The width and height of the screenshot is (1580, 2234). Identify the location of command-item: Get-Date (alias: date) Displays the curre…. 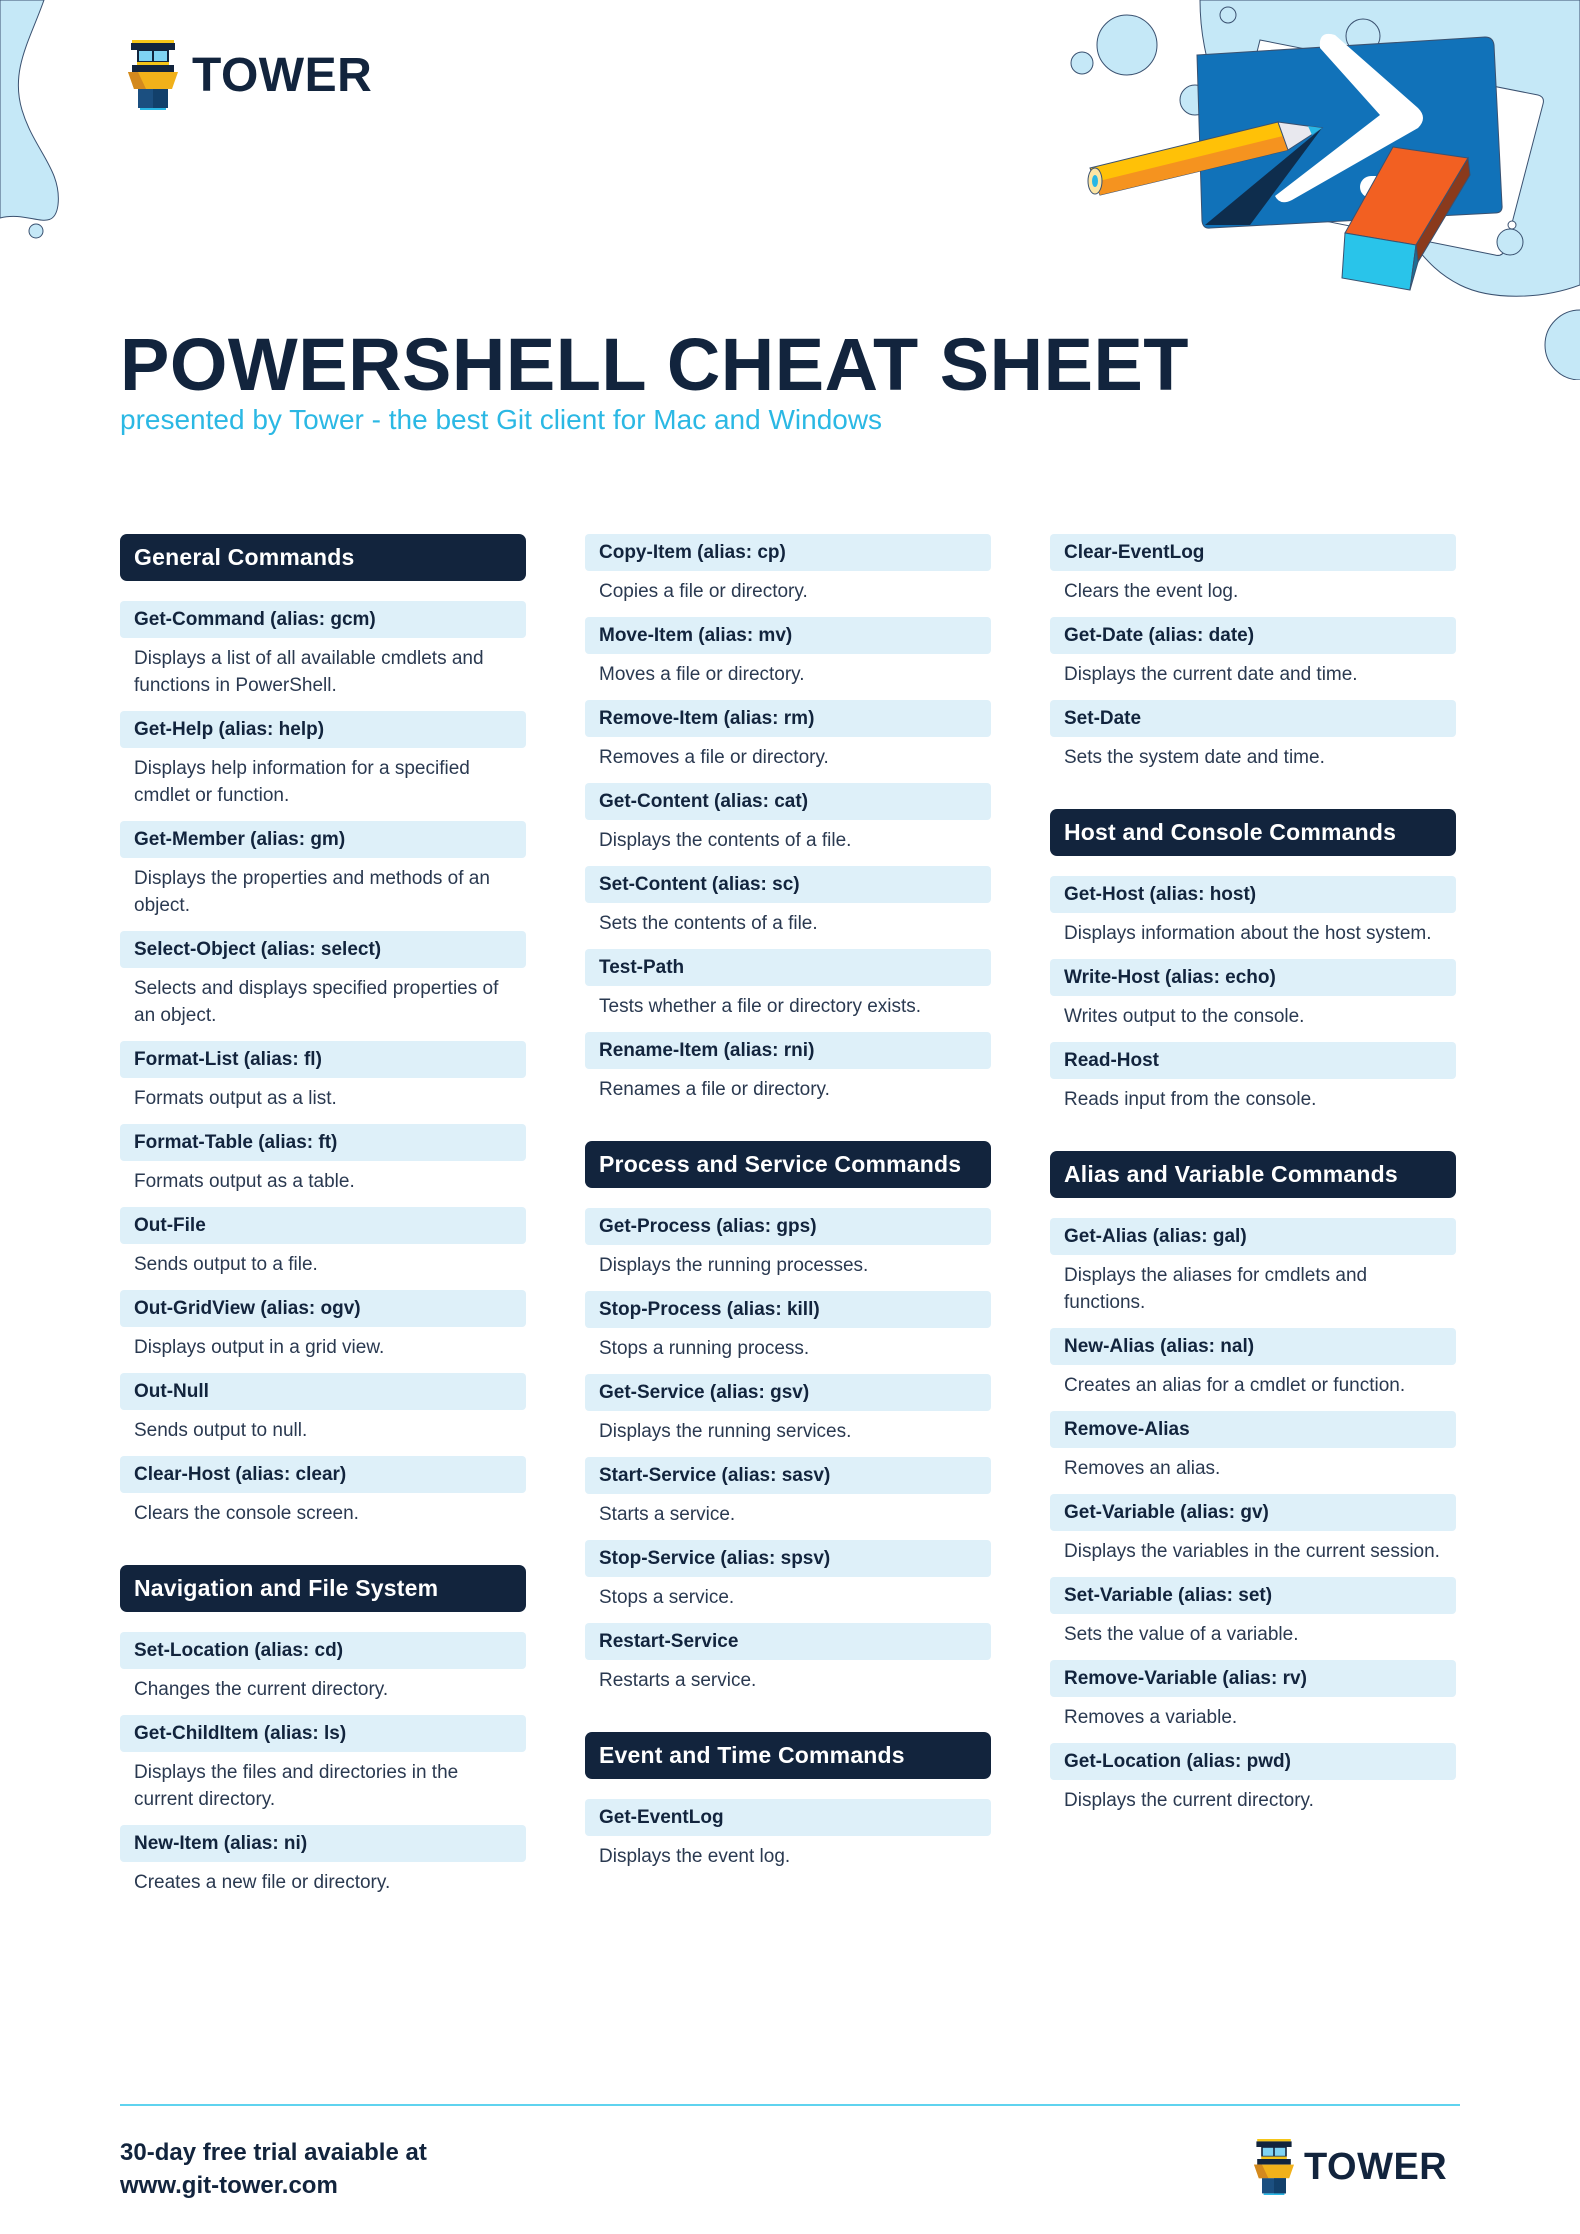
(1253, 652).